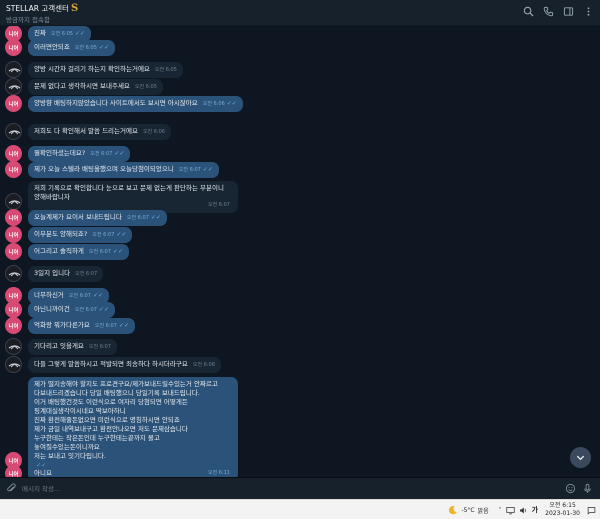 The height and width of the screenshot is (519, 600). I want to click on chevron-down-icon, so click(580, 458).